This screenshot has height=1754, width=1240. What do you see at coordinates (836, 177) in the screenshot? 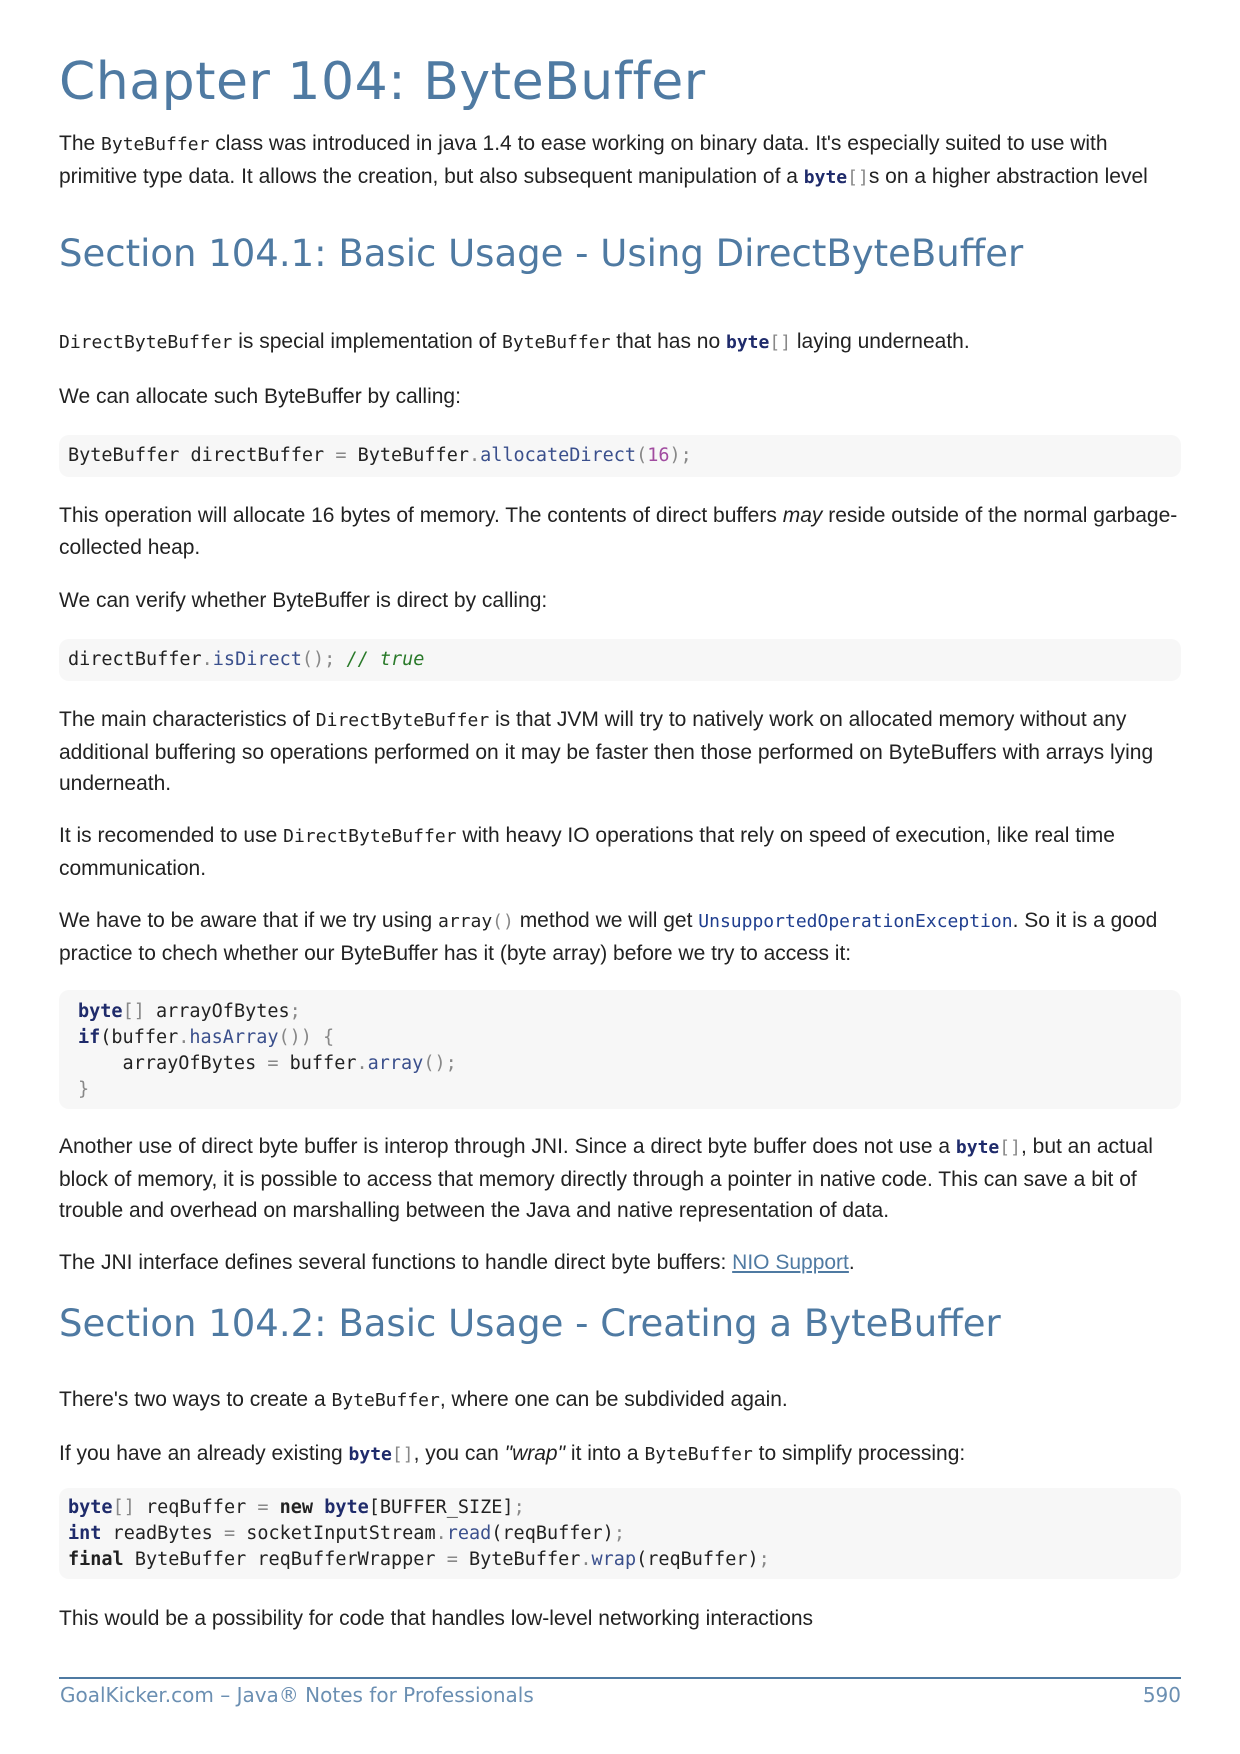
I see `inline-code: byte[]` at bounding box center [836, 177].